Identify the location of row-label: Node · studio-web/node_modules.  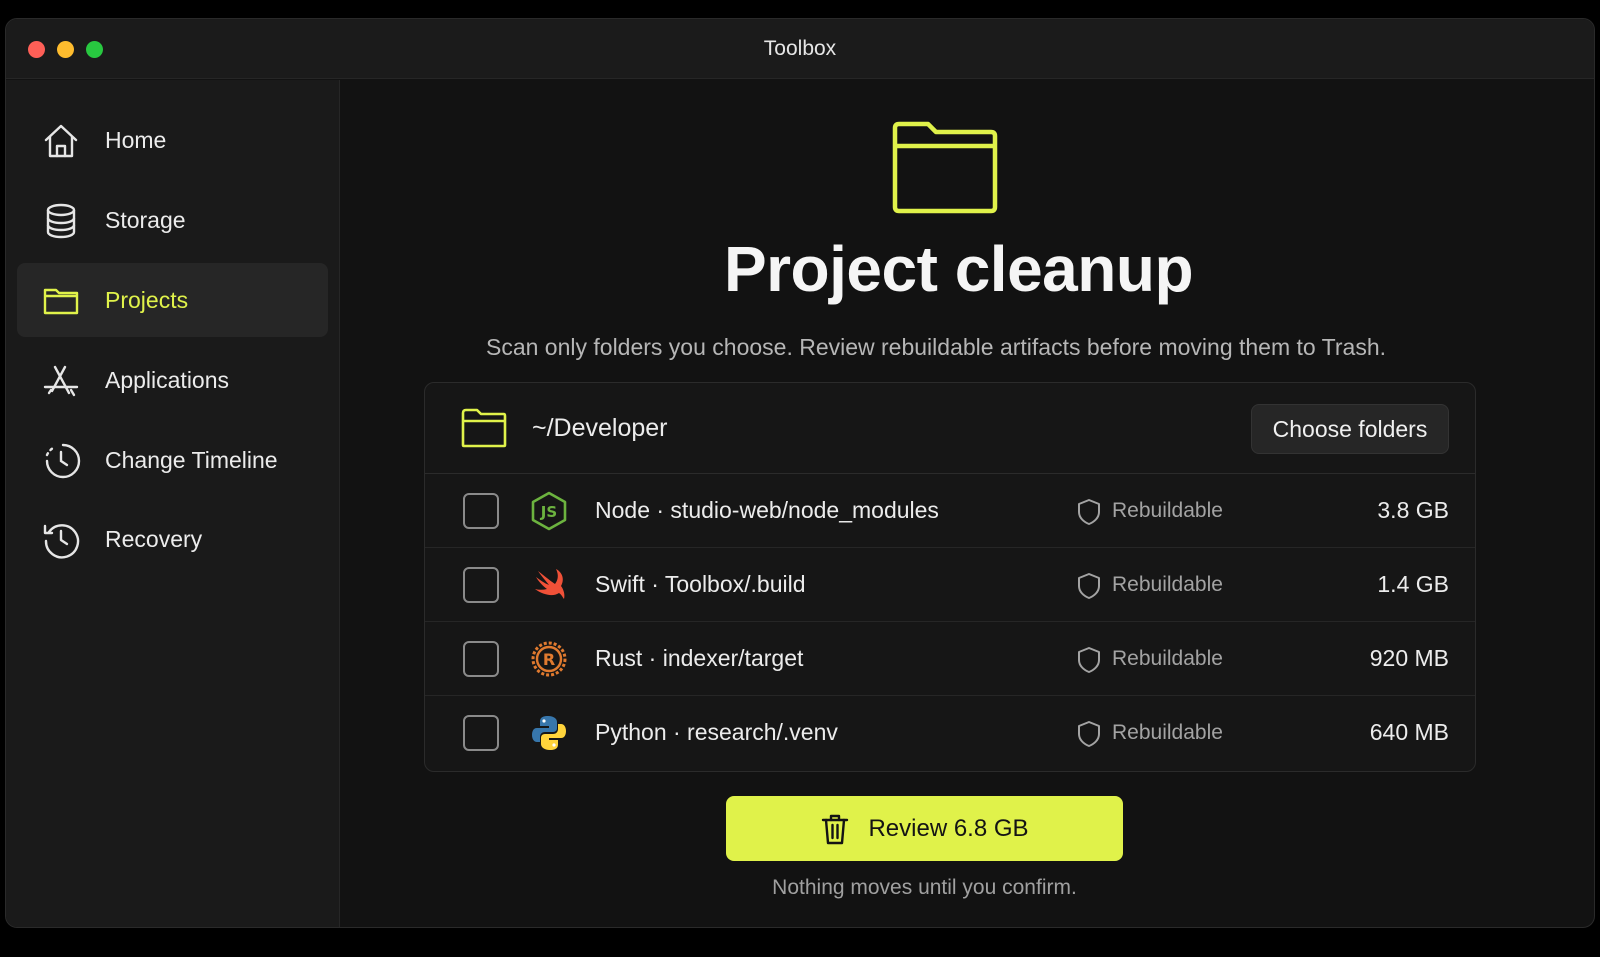
(767, 510).